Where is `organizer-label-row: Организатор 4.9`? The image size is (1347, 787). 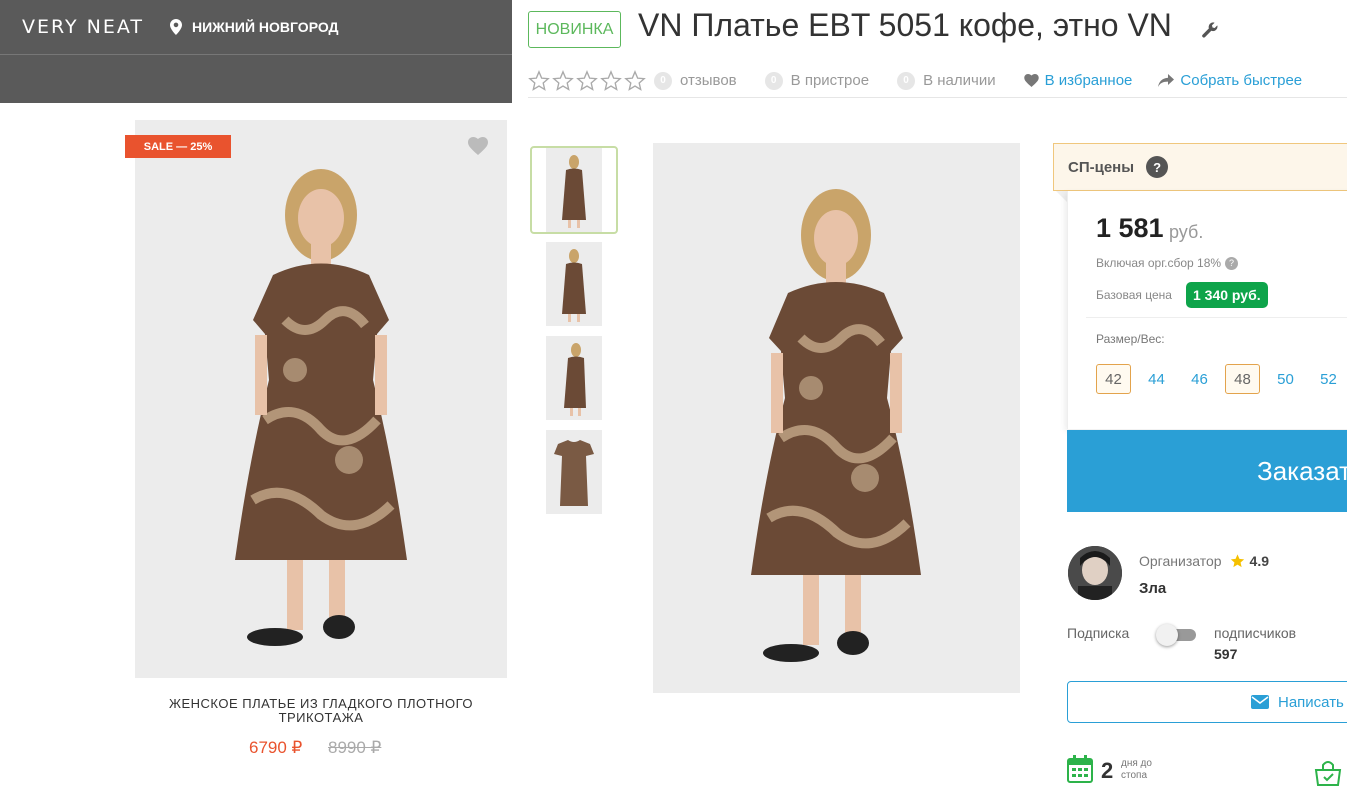
organizer-label-row: Организатор 4.9 is located at coordinates (1204, 561).